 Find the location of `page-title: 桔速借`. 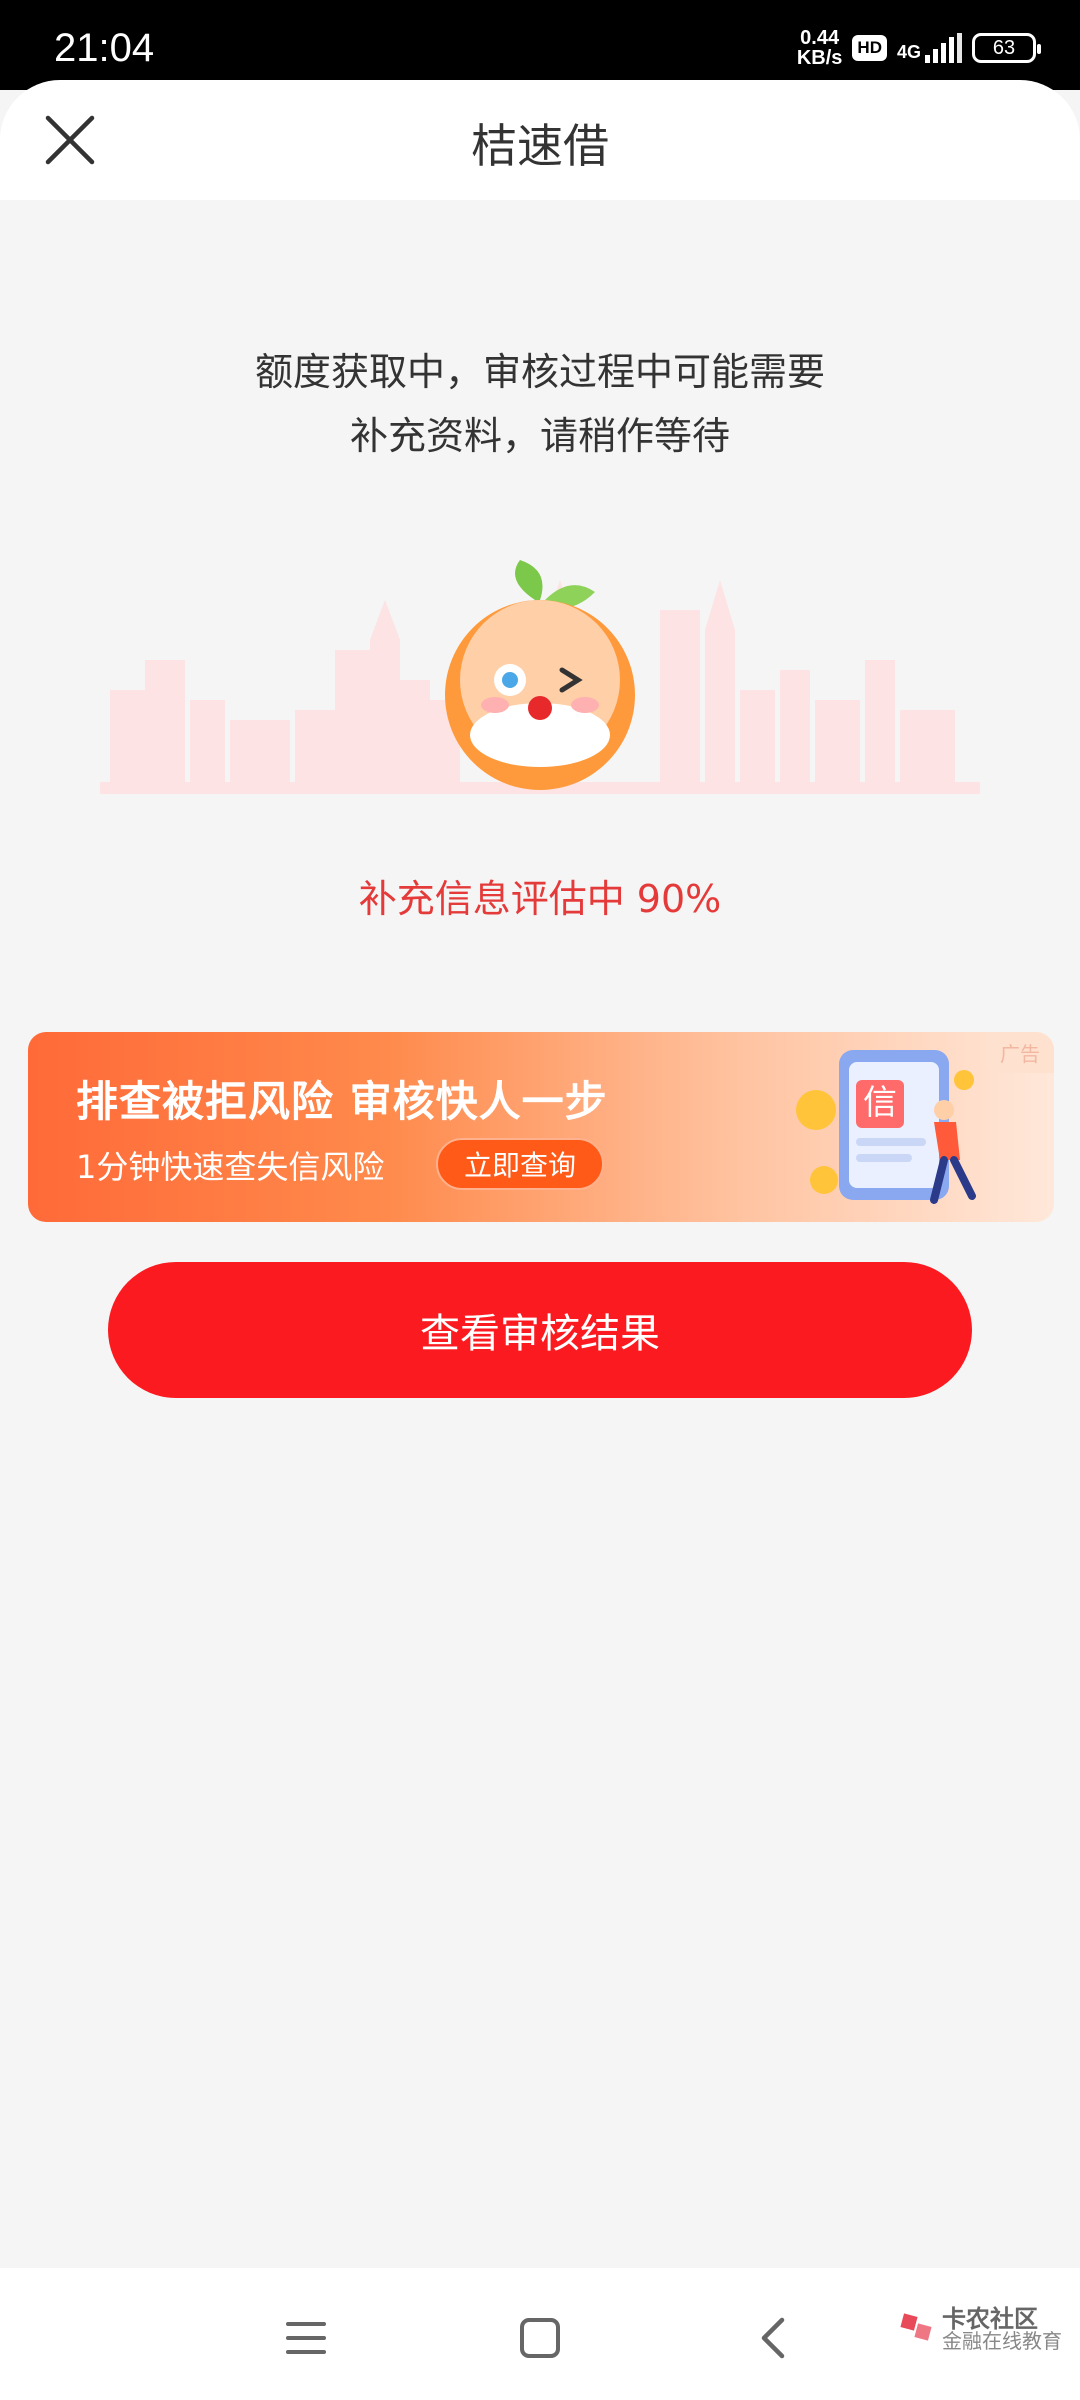

page-title: 桔速借 is located at coordinates (540, 146).